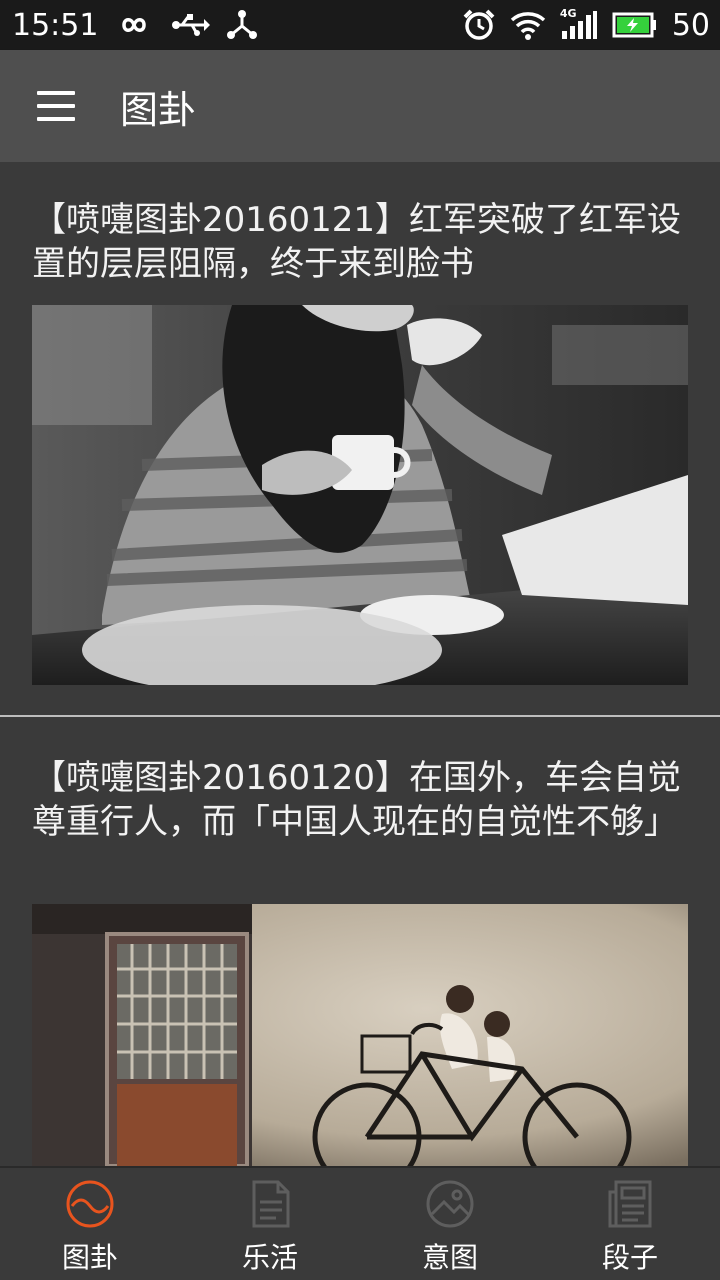  Describe the element at coordinates (449, 1257) in the screenshot. I see `tab-label: 意图` at that location.